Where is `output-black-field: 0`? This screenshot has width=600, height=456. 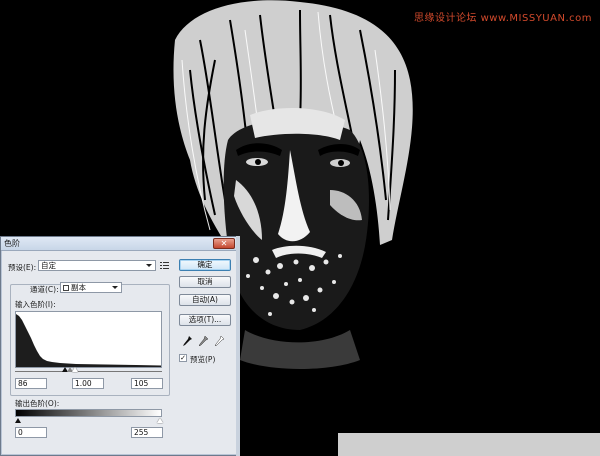 output-black-field: 0 is located at coordinates (31, 432).